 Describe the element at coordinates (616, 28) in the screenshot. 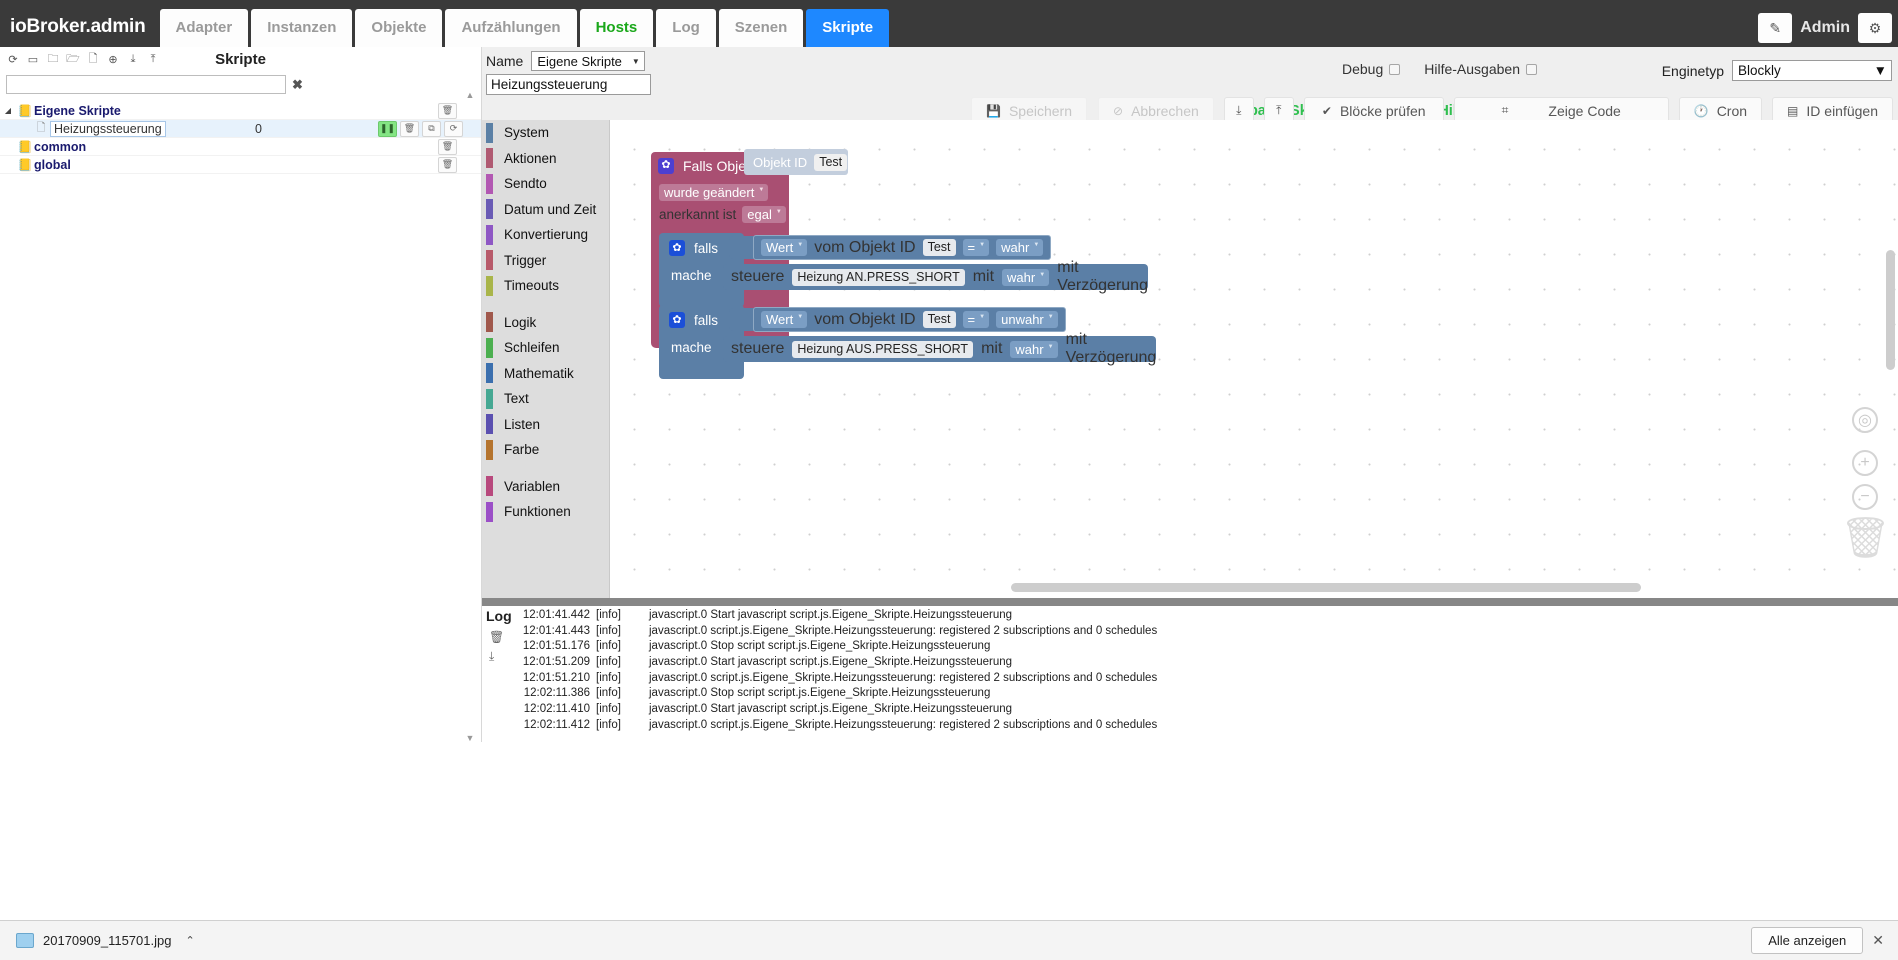

I see `tab-hosts: Hosts` at that location.